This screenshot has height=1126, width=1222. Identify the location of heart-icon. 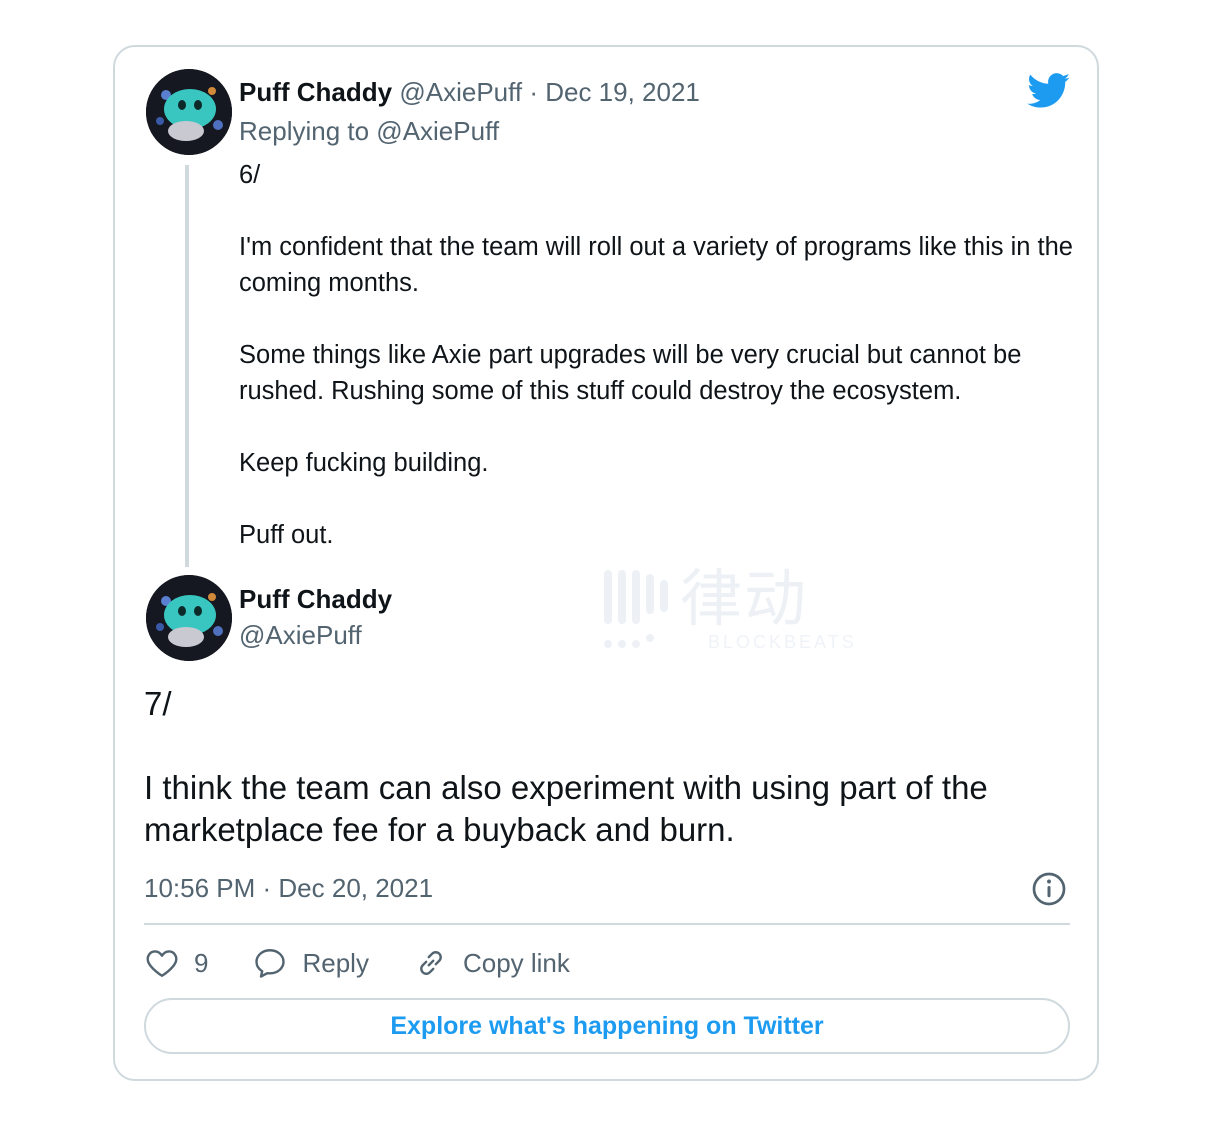
(162, 963).